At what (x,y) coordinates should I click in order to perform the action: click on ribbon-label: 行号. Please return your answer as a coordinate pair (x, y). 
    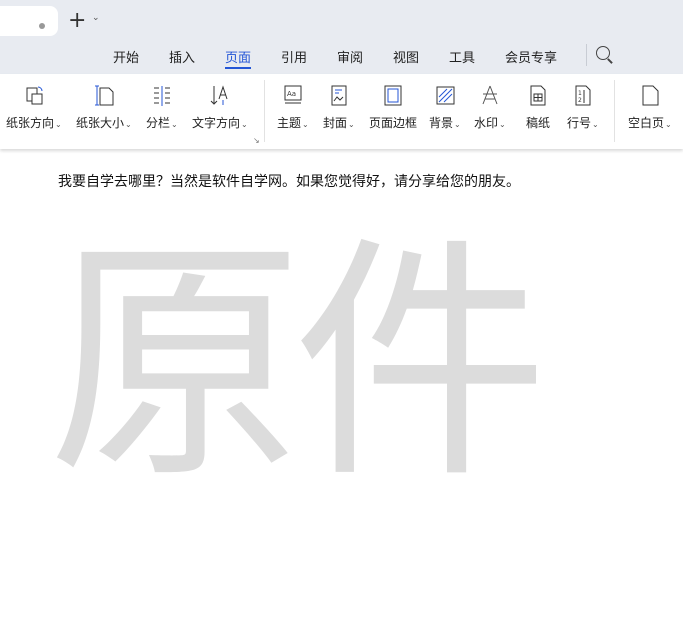
    Looking at the image, I should click on (579, 123).